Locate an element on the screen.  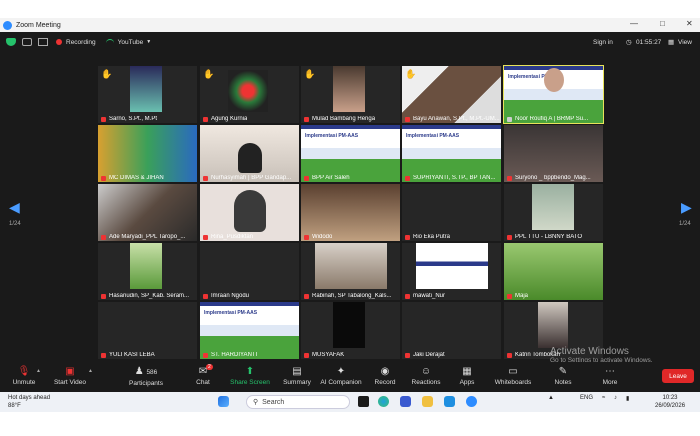
video-tile: Rio Eka Putra is located at coordinates (451, 212).